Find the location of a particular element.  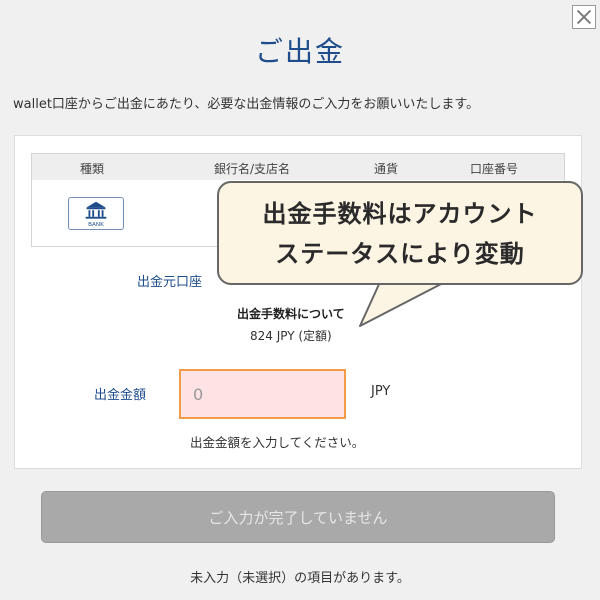

amount-label: 出金金額 is located at coordinates (120, 395).